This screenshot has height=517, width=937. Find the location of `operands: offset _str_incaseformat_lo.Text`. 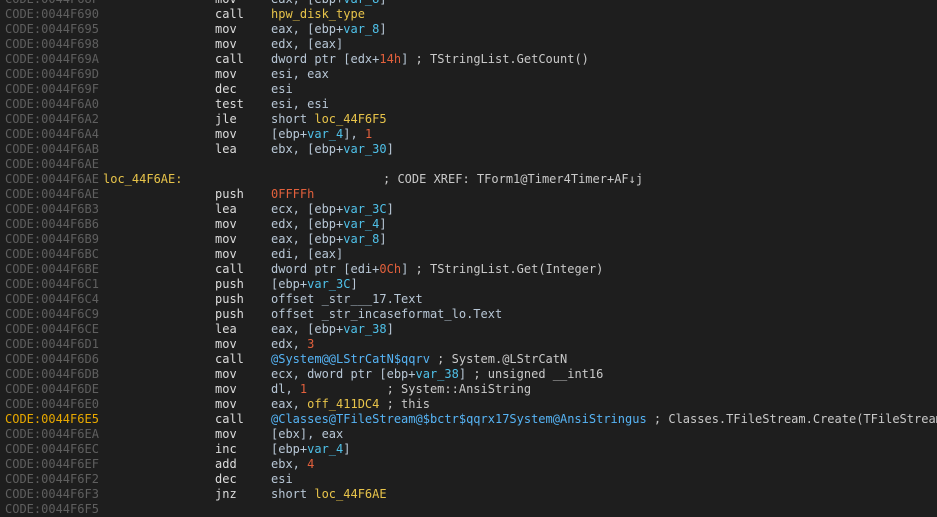

operands: offset _str_incaseformat_lo.Text is located at coordinates (386, 314).